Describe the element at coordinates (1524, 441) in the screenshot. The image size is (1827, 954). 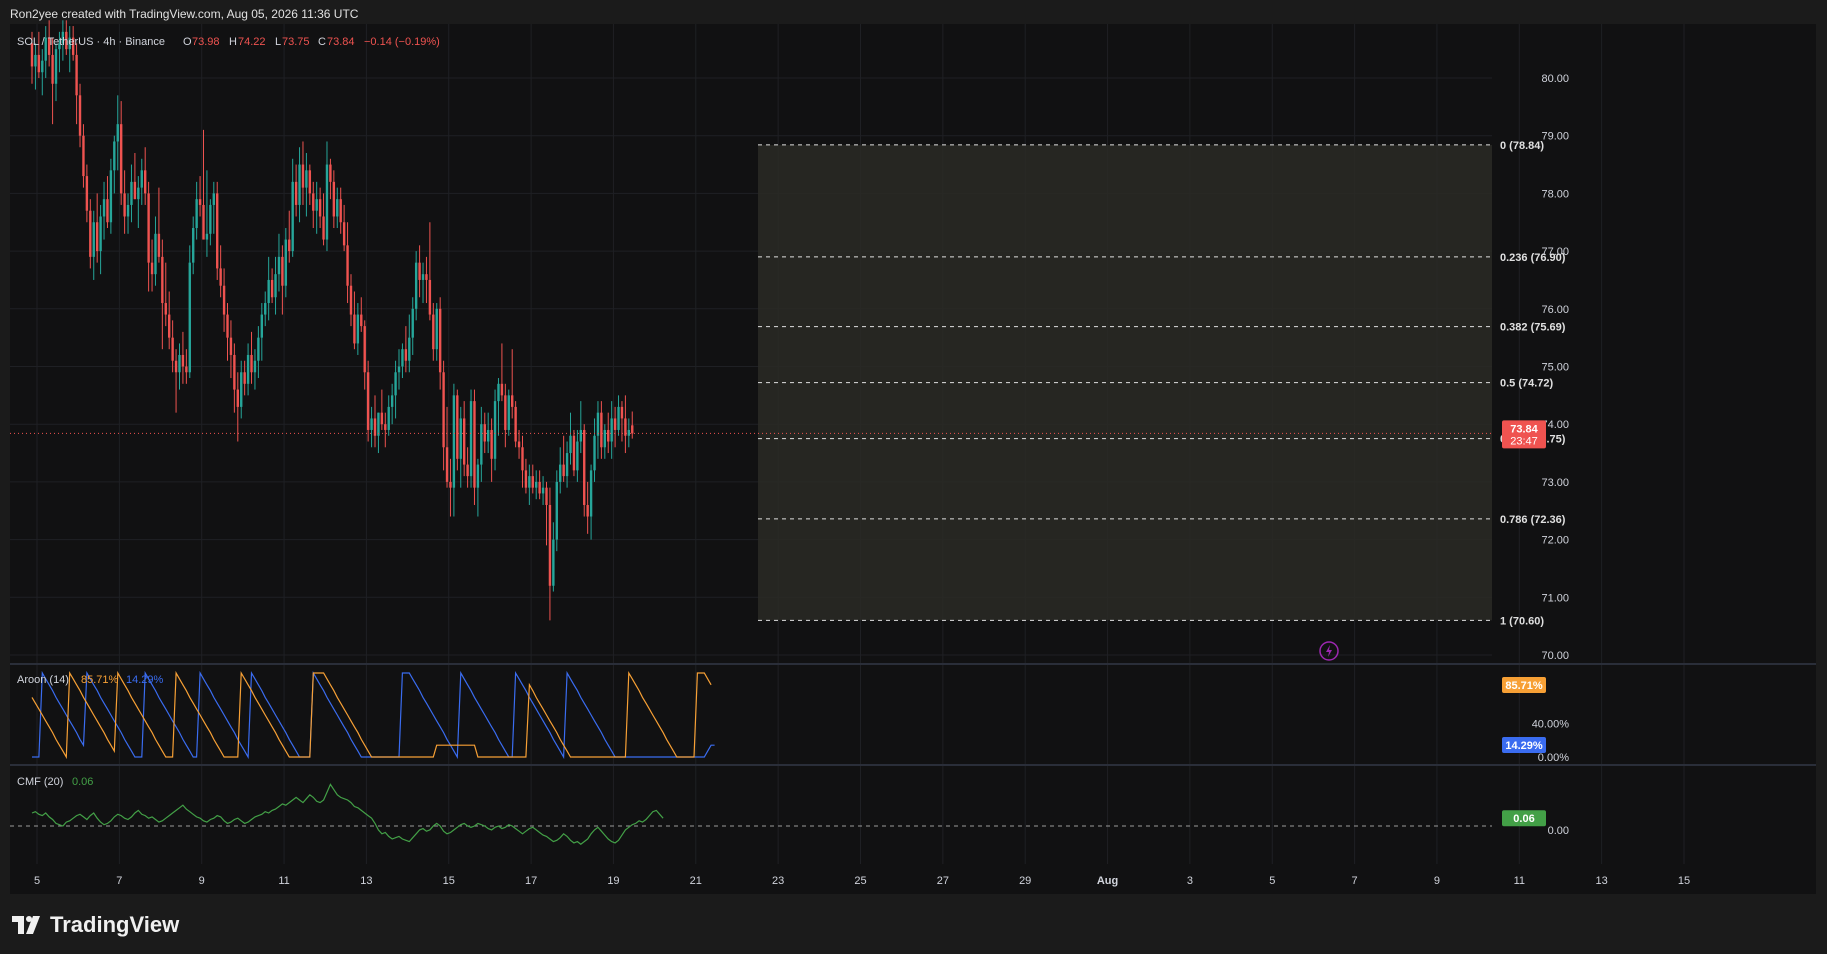
I see `countdown-label: 23:47` at that location.